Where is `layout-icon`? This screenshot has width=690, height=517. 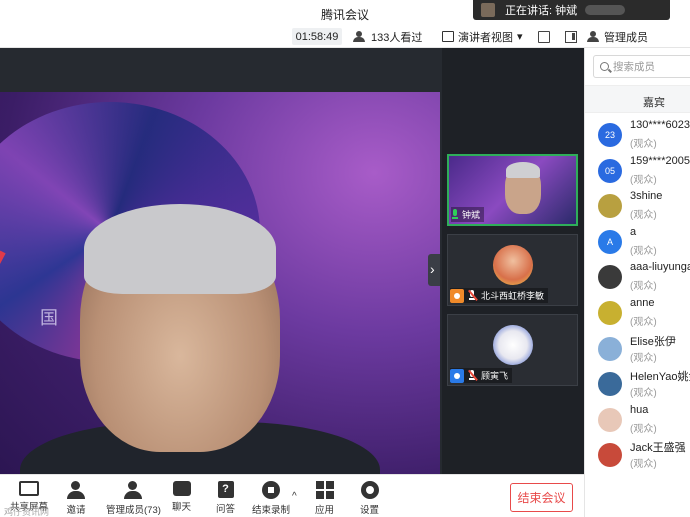
layout-icon is located at coordinates (448, 36).